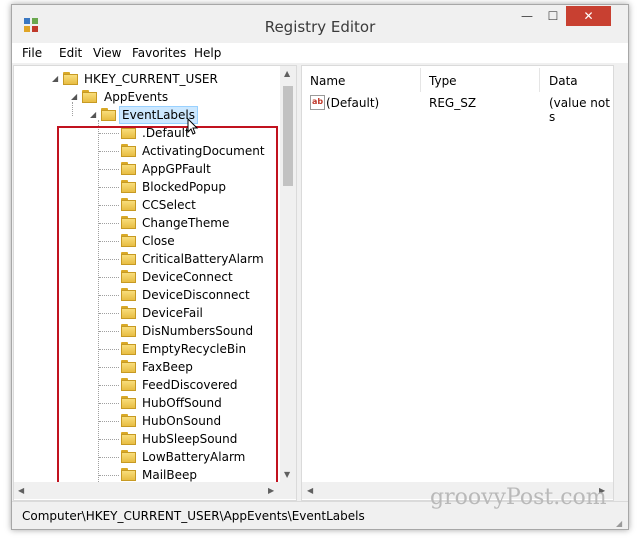  What do you see at coordinates (136, 97) in the screenshot?
I see `tree-node-label: AppEvents` at bounding box center [136, 97].